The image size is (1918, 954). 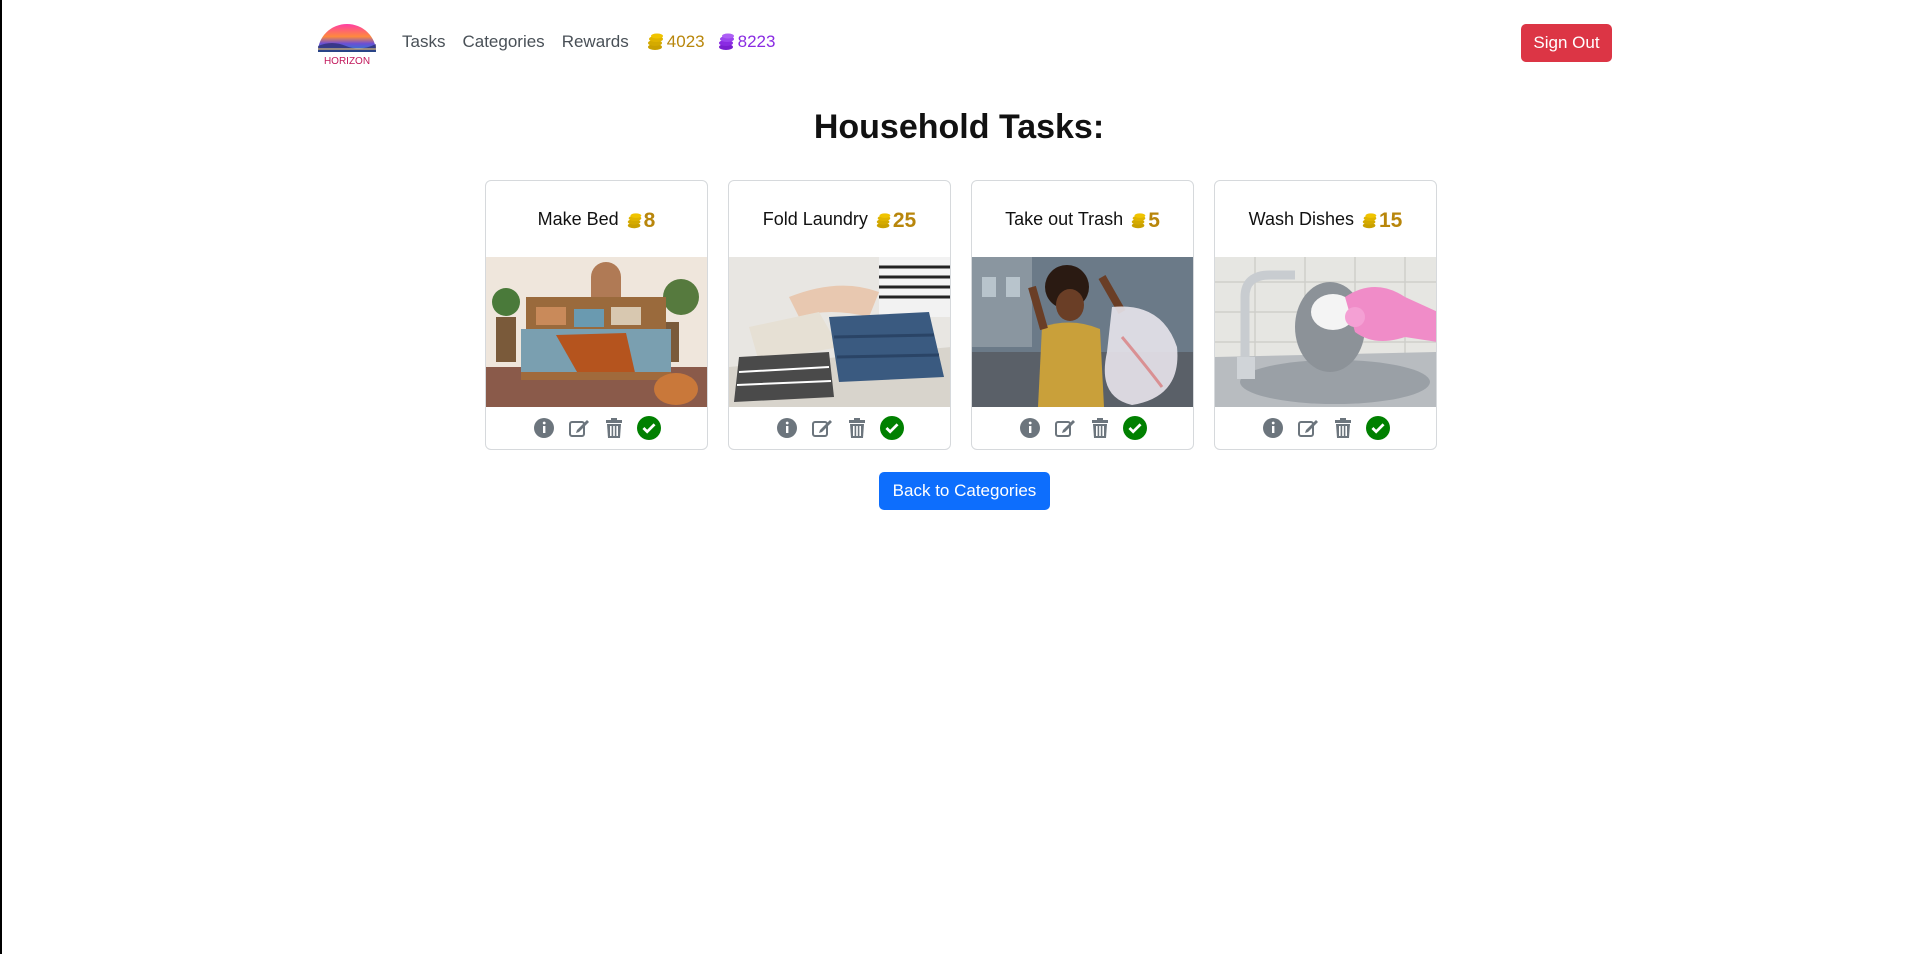 I want to click on task-points: 25, so click(x=895, y=221).